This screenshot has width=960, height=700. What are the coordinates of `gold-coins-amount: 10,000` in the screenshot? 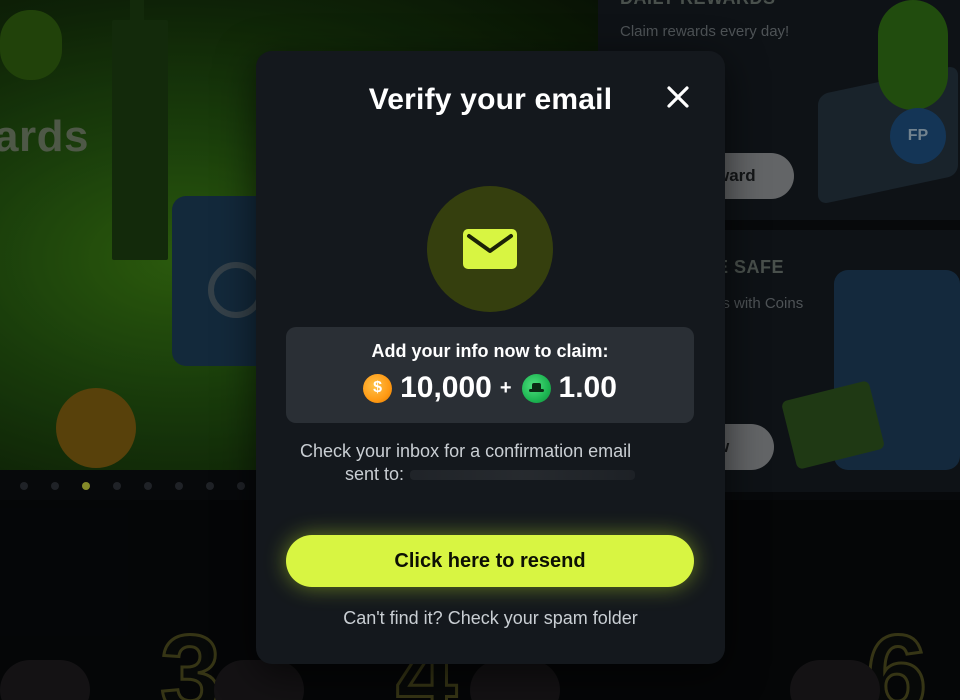 It's located at (446, 387).